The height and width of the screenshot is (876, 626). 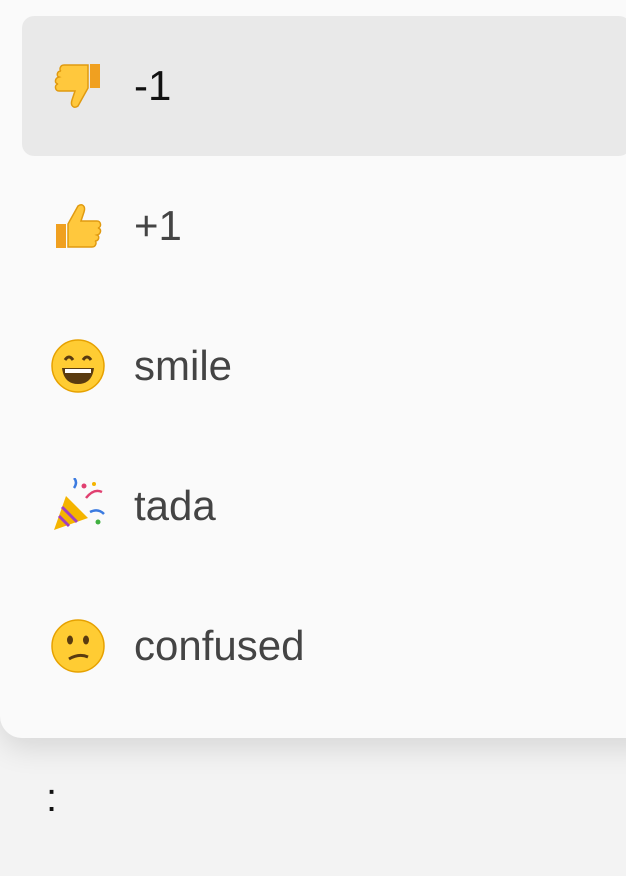 What do you see at coordinates (52, 798) in the screenshot?
I see `editor-text: :` at bounding box center [52, 798].